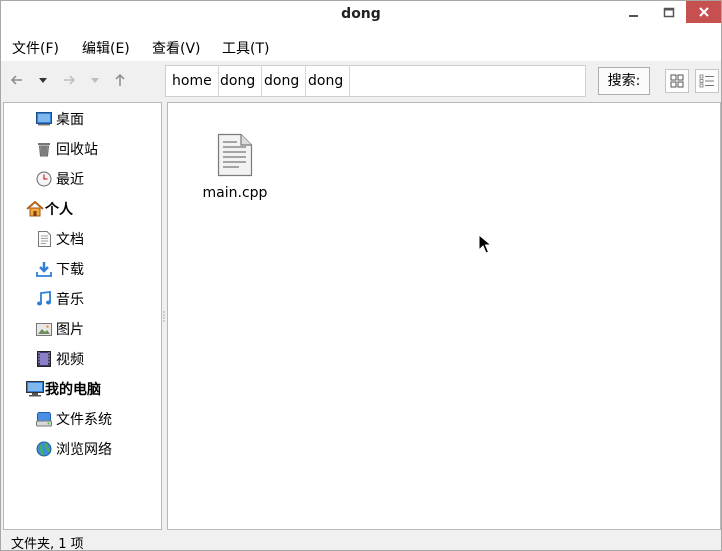 Image resolution: width=722 pixels, height=551 pixels. I want to click on file-name: main.cpp, so click(235, 193).